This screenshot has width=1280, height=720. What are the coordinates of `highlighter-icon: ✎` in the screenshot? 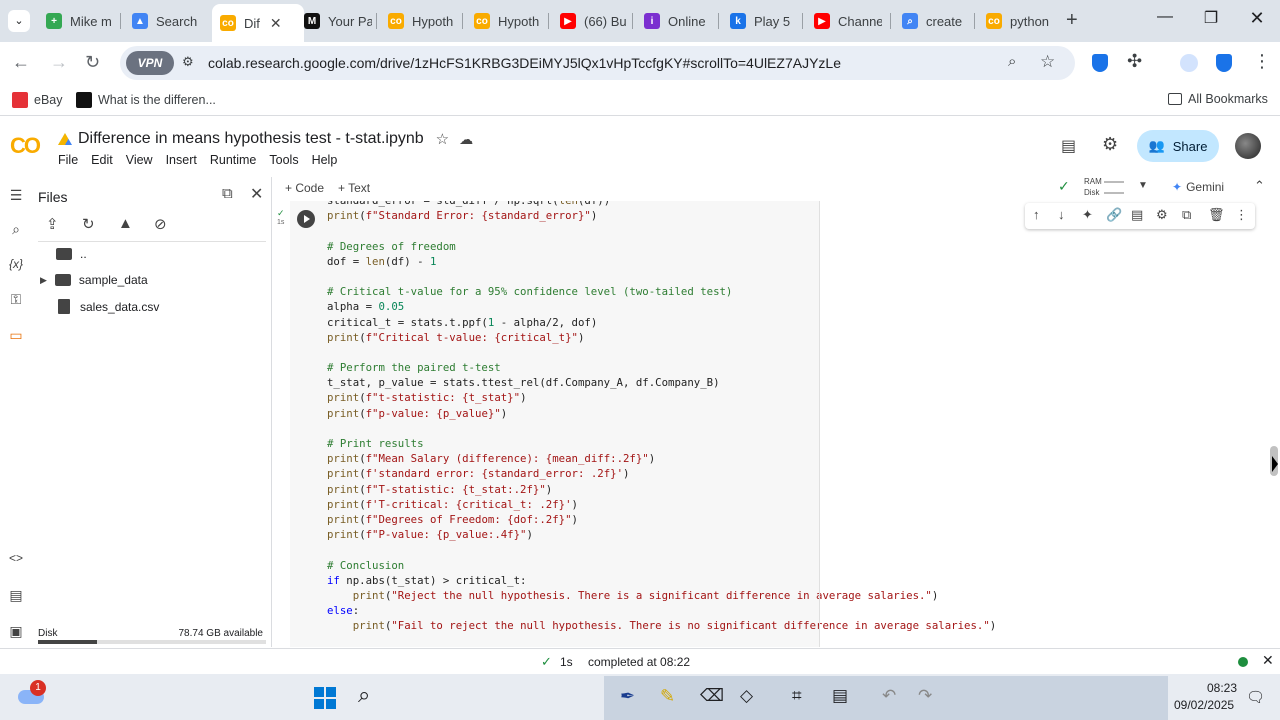 It's located at (667, 696).